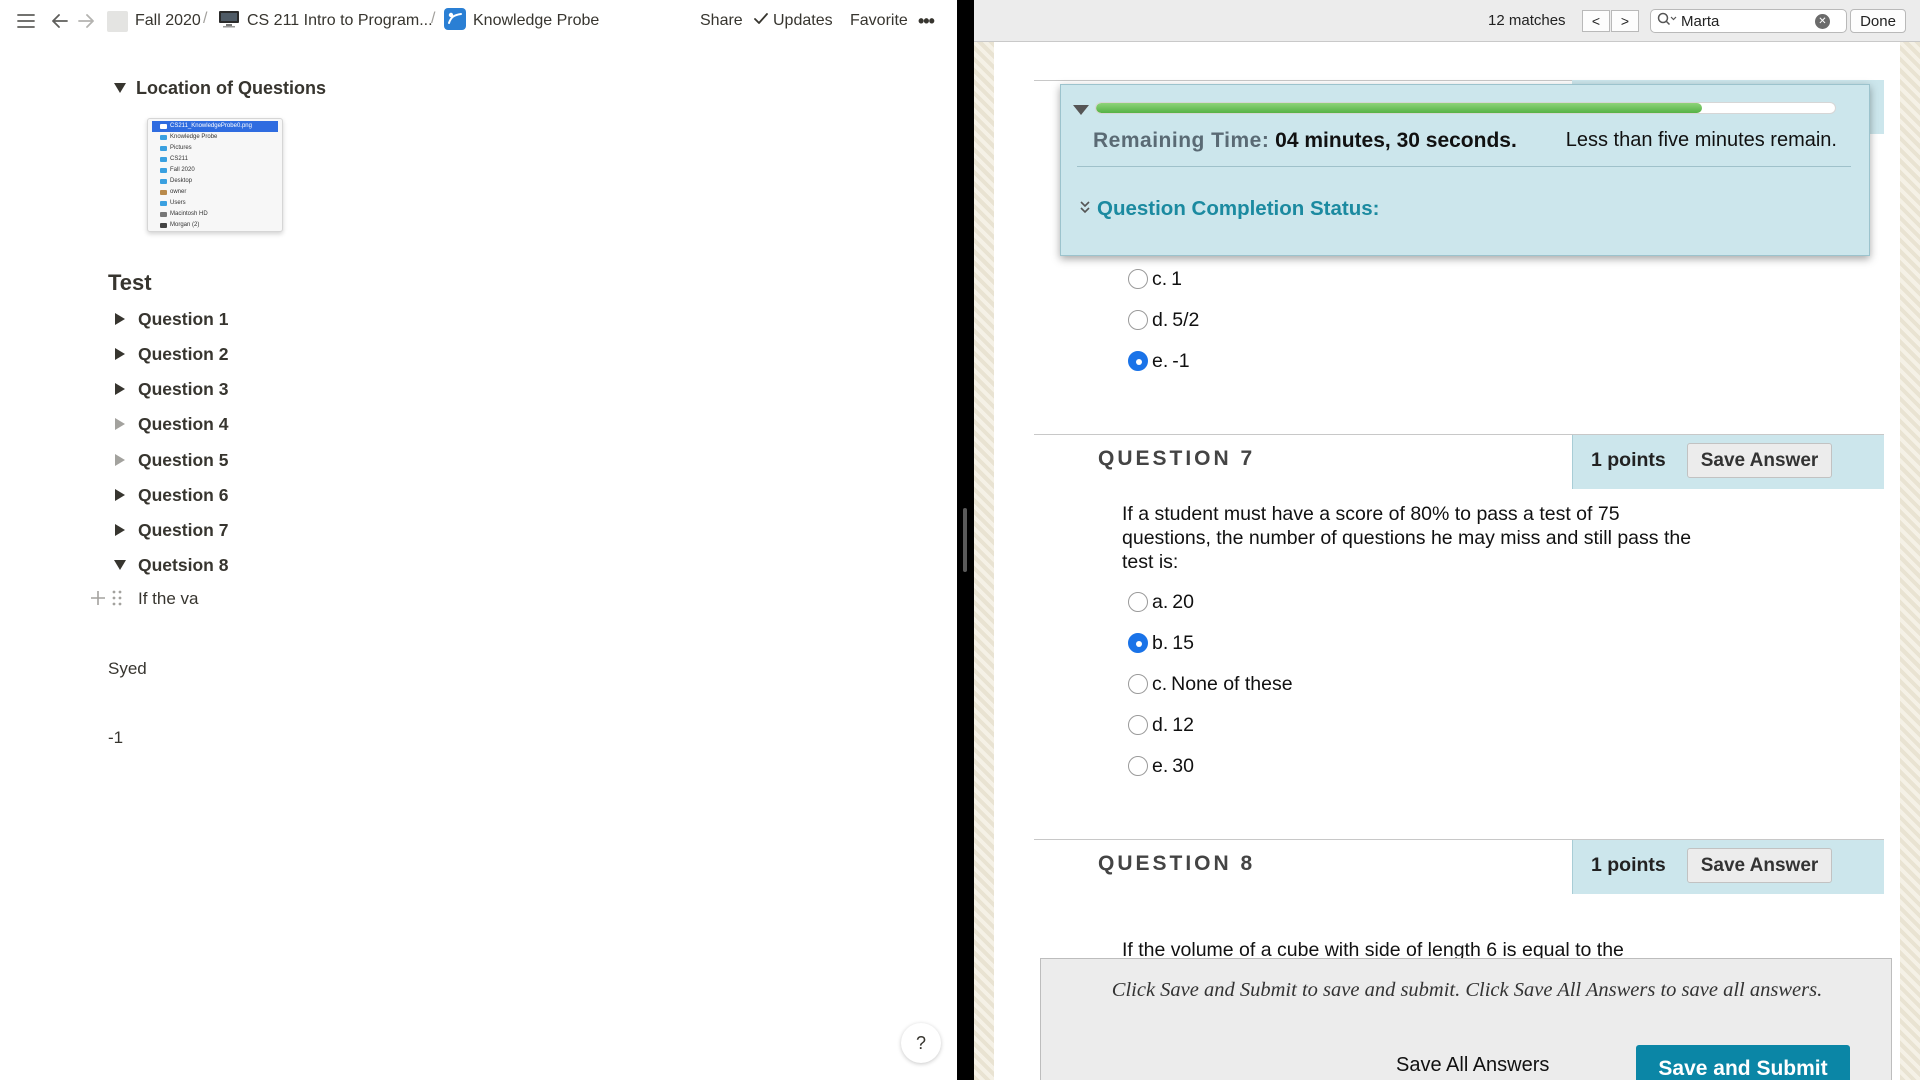  I want to click on find-input, so click(1746, 21).